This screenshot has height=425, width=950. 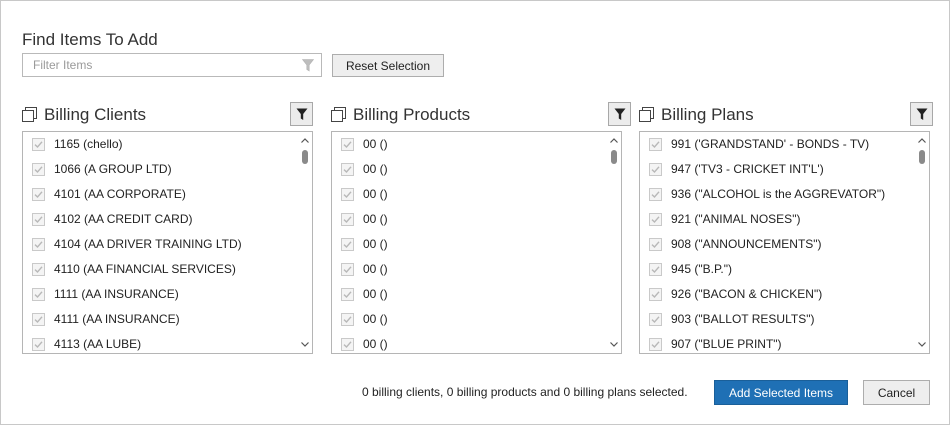 I want to click on list-item: 1066 (A GROUP LTD), so click(x=158, y=170).